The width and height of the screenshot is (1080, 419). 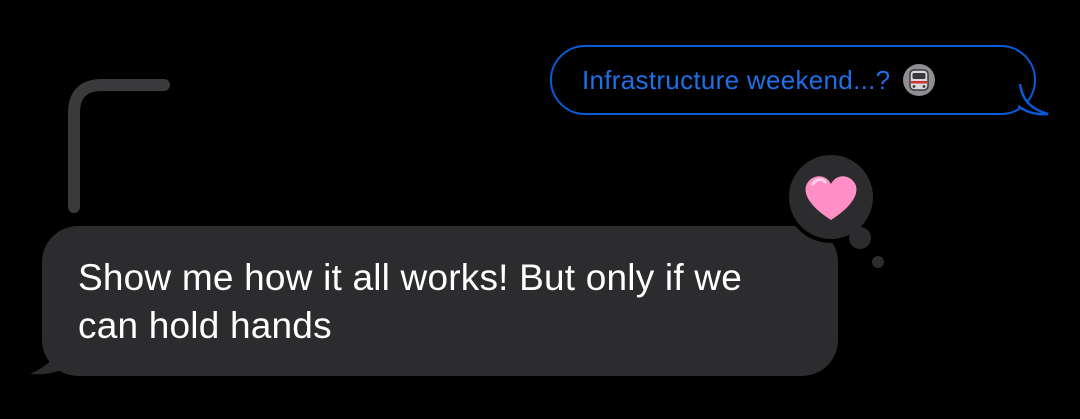 What do you see at coordinates (841, 213) in the screenshot?
I see `tapback-reaction` at bounding box center [841, 213].